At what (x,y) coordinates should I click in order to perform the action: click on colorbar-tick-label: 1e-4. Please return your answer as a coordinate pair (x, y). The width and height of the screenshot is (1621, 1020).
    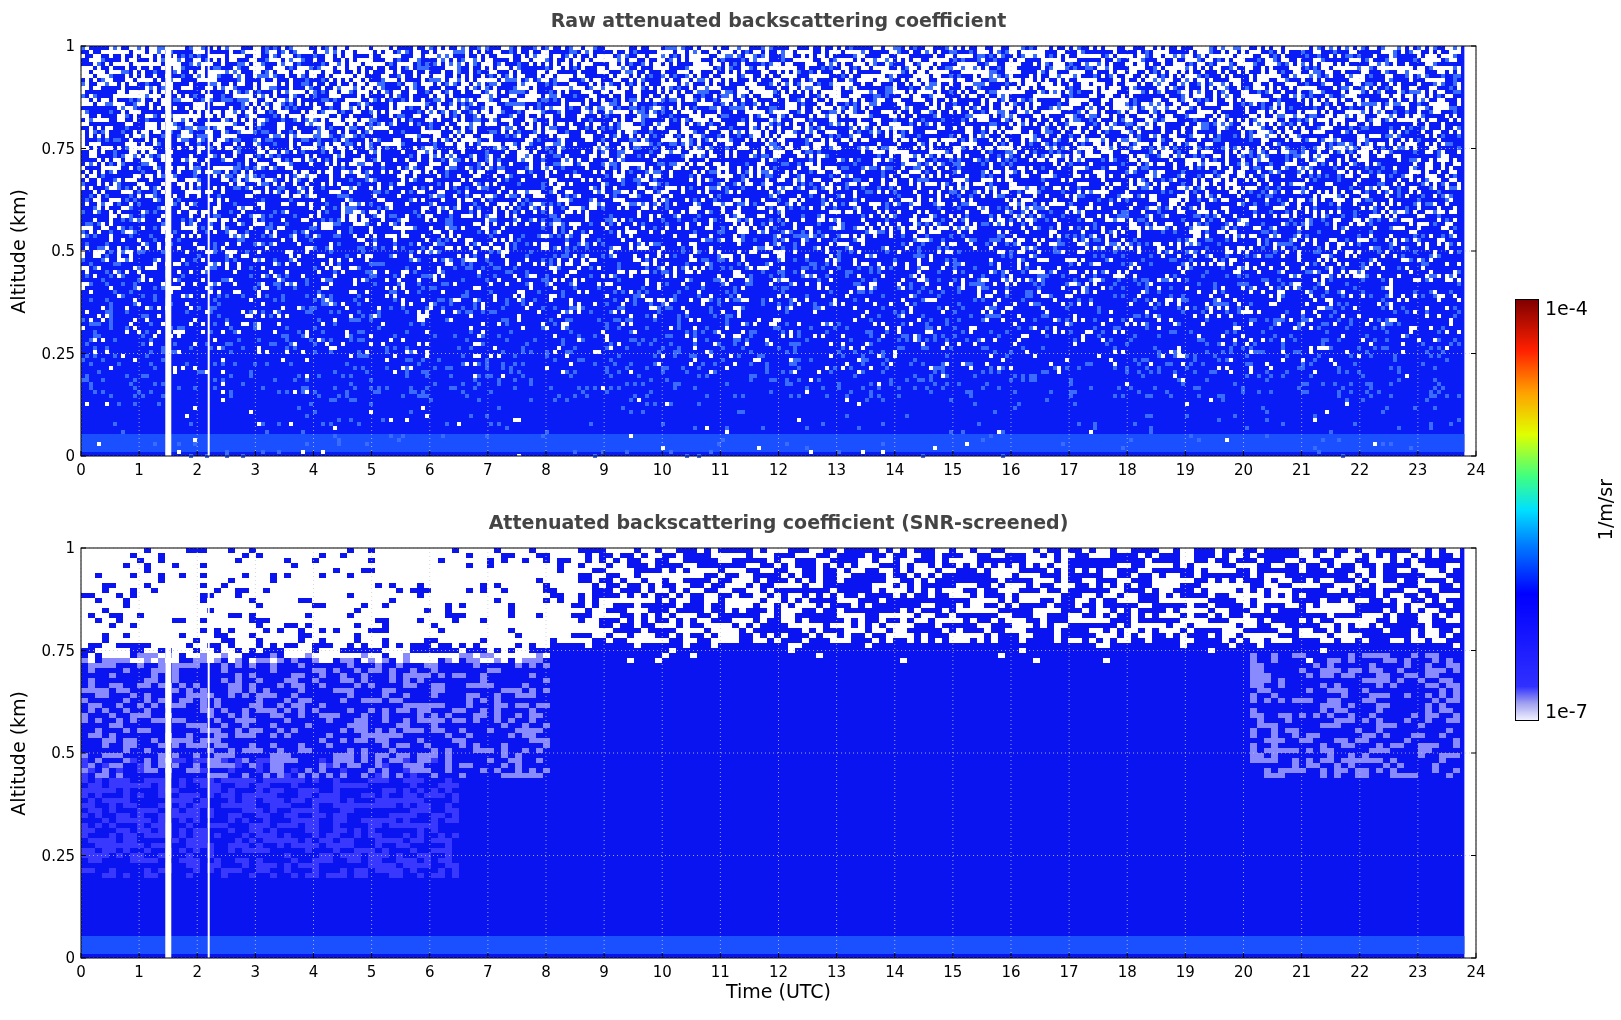
    Looking at the image, I should click on (1566, 308).